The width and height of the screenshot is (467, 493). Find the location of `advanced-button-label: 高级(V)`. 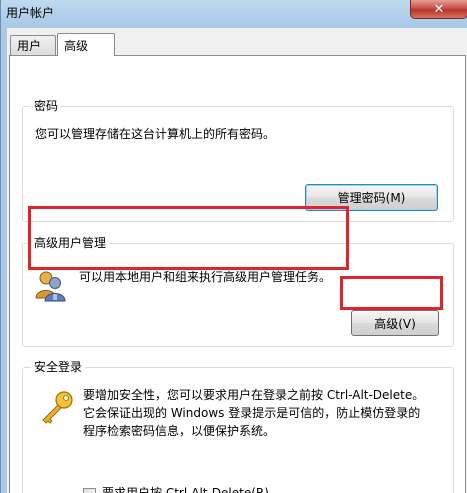

advanced-button-label: 高级(V) is located at coordinates (395, 323).